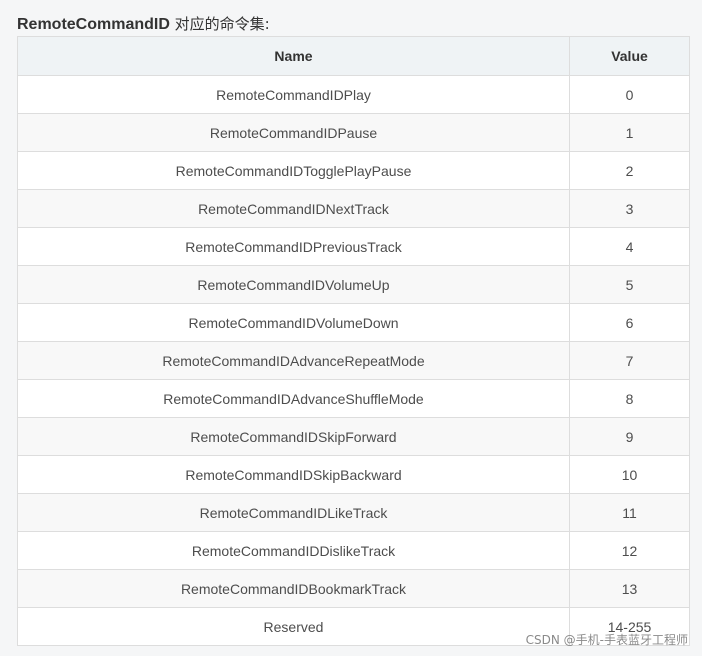 The image size is (702, 656). I want to click on cell-name: RemoteCommandIDNextTrack, so click(293, 208).